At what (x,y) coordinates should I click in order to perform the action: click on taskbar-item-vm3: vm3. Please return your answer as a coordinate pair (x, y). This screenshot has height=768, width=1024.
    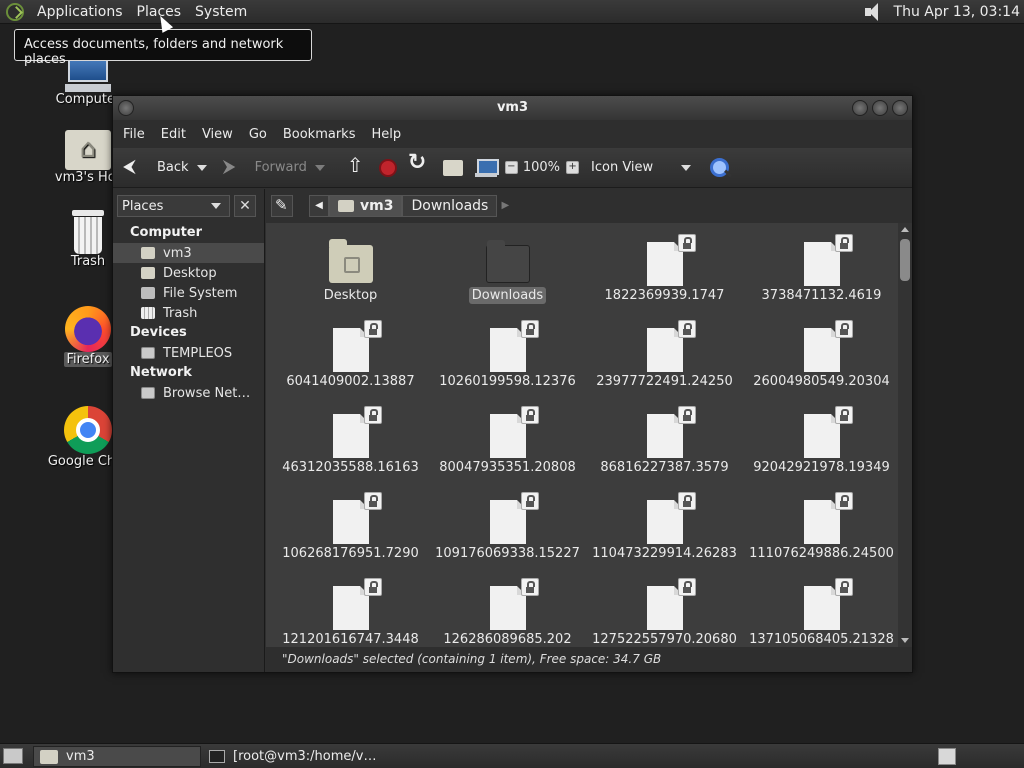
    Looking at the image, I should click on (117, 756).